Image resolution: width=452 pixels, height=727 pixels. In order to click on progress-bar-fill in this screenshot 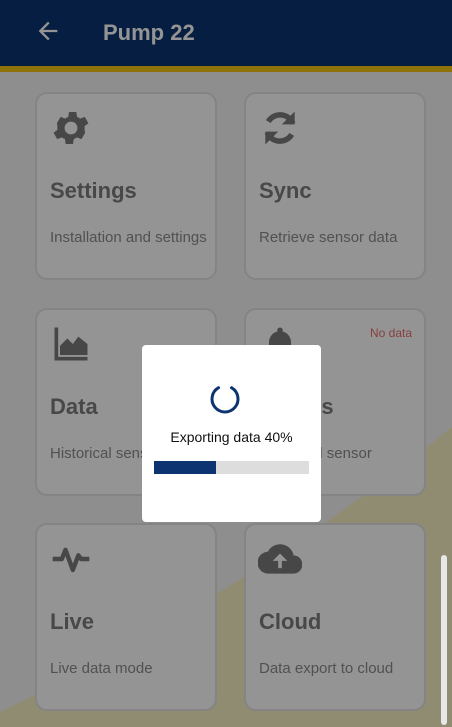, I will do `click(185, 467)`.